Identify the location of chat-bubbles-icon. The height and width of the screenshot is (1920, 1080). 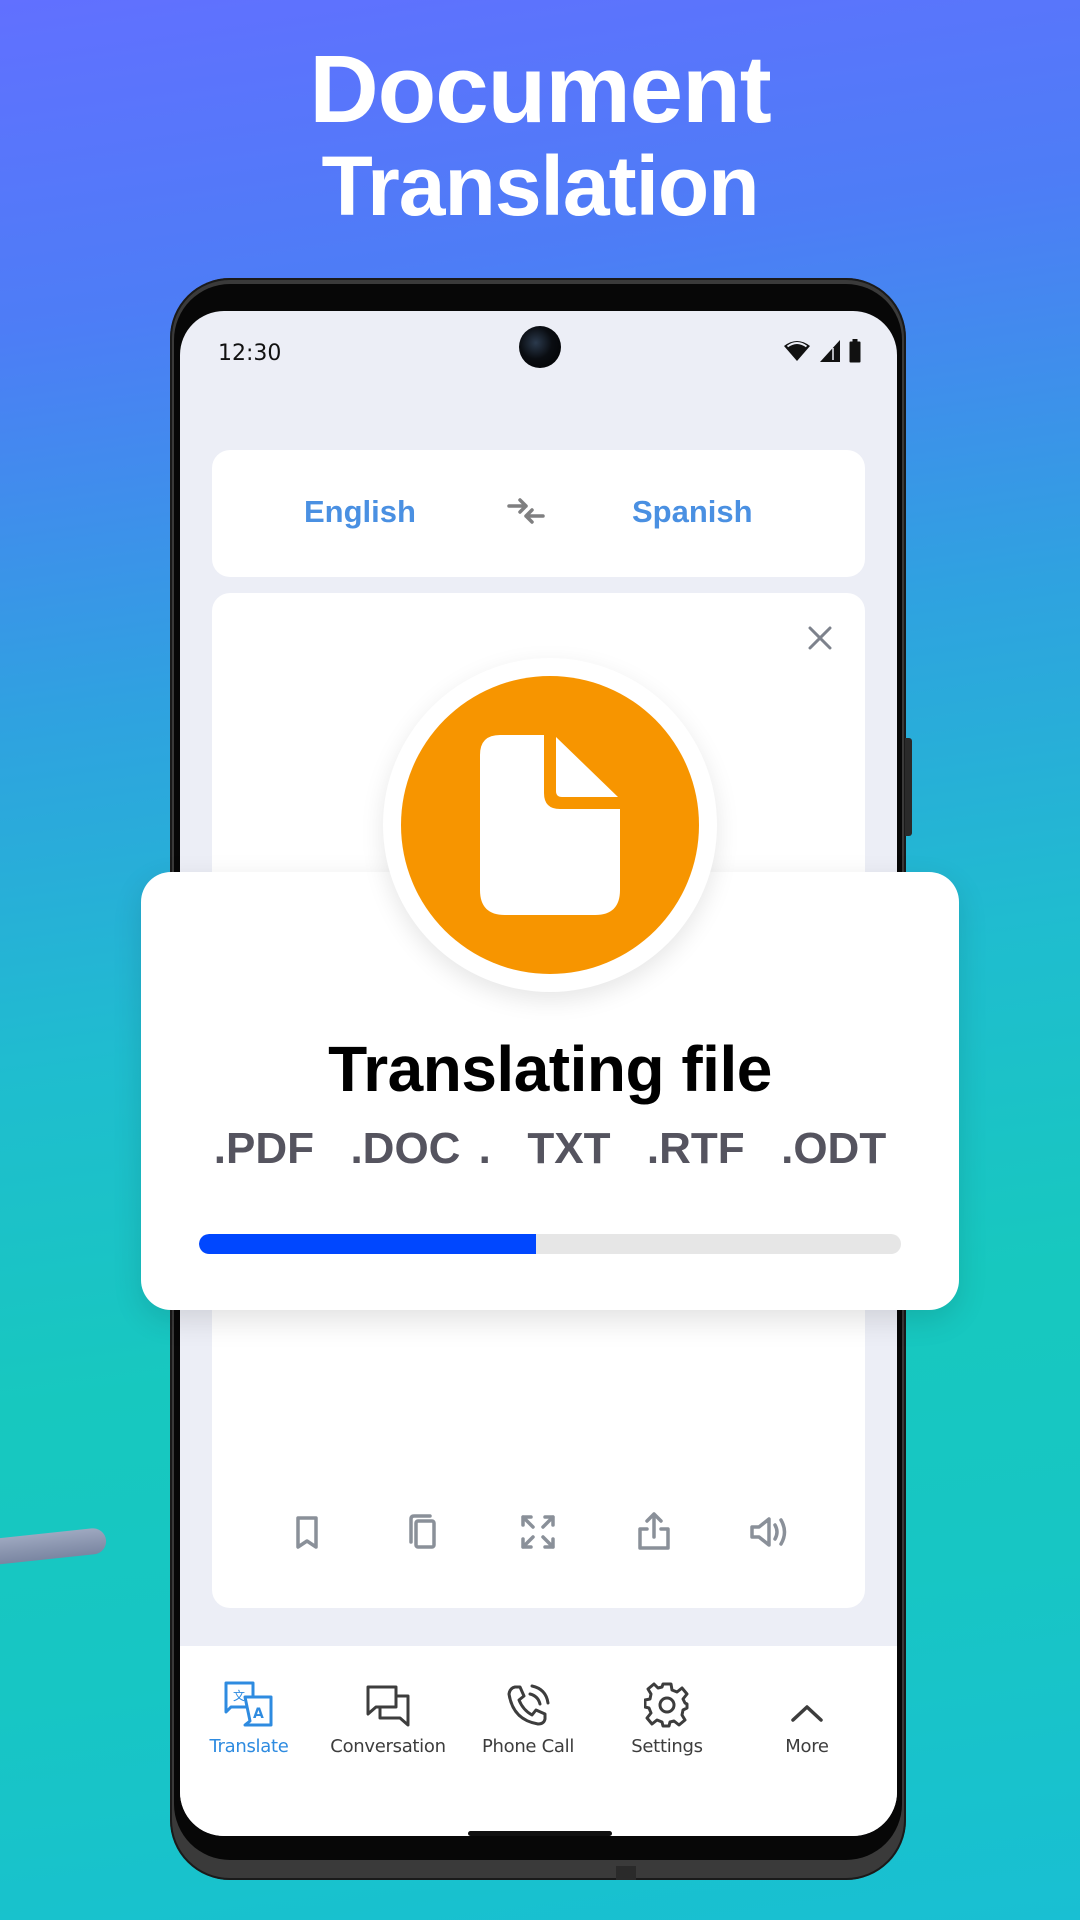
(388, 1706).